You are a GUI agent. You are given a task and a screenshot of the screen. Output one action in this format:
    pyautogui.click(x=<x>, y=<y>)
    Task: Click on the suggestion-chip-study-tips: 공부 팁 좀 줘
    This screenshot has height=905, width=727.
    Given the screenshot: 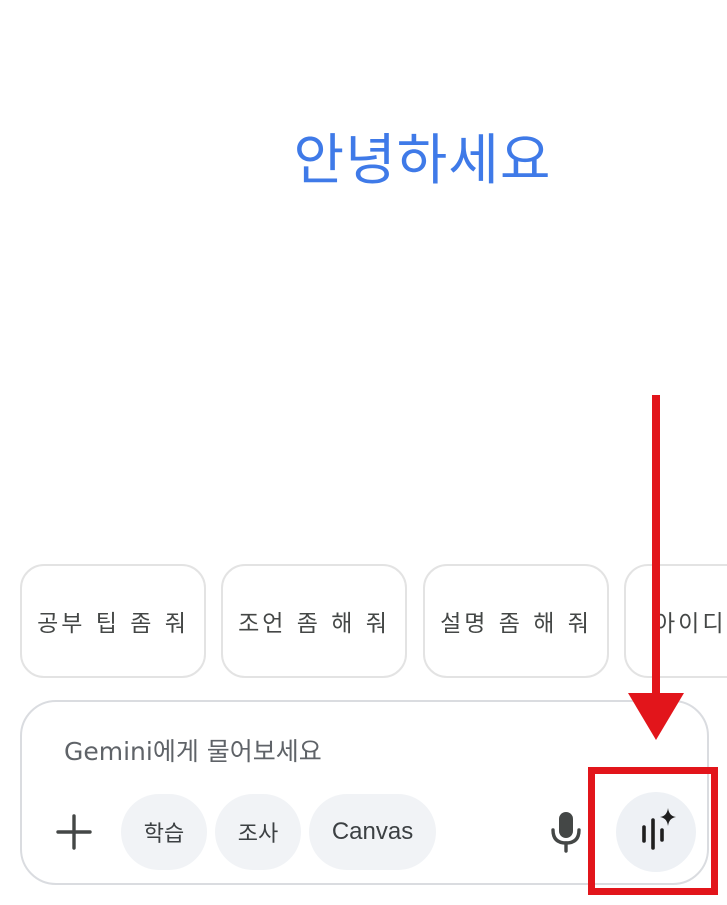 What is the action you would take?
    pyautogui.click(x=113, y=621)
    